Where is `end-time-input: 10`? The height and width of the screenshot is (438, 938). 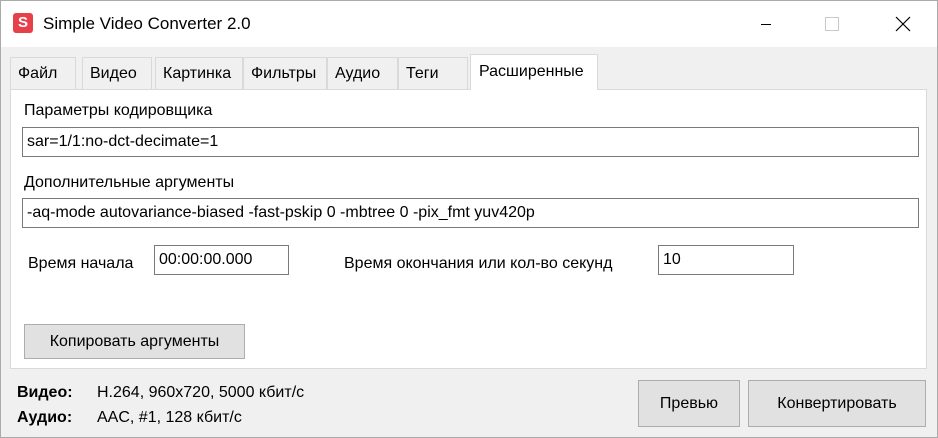
end-time-input: 10 is located at coordinates (726, 260).